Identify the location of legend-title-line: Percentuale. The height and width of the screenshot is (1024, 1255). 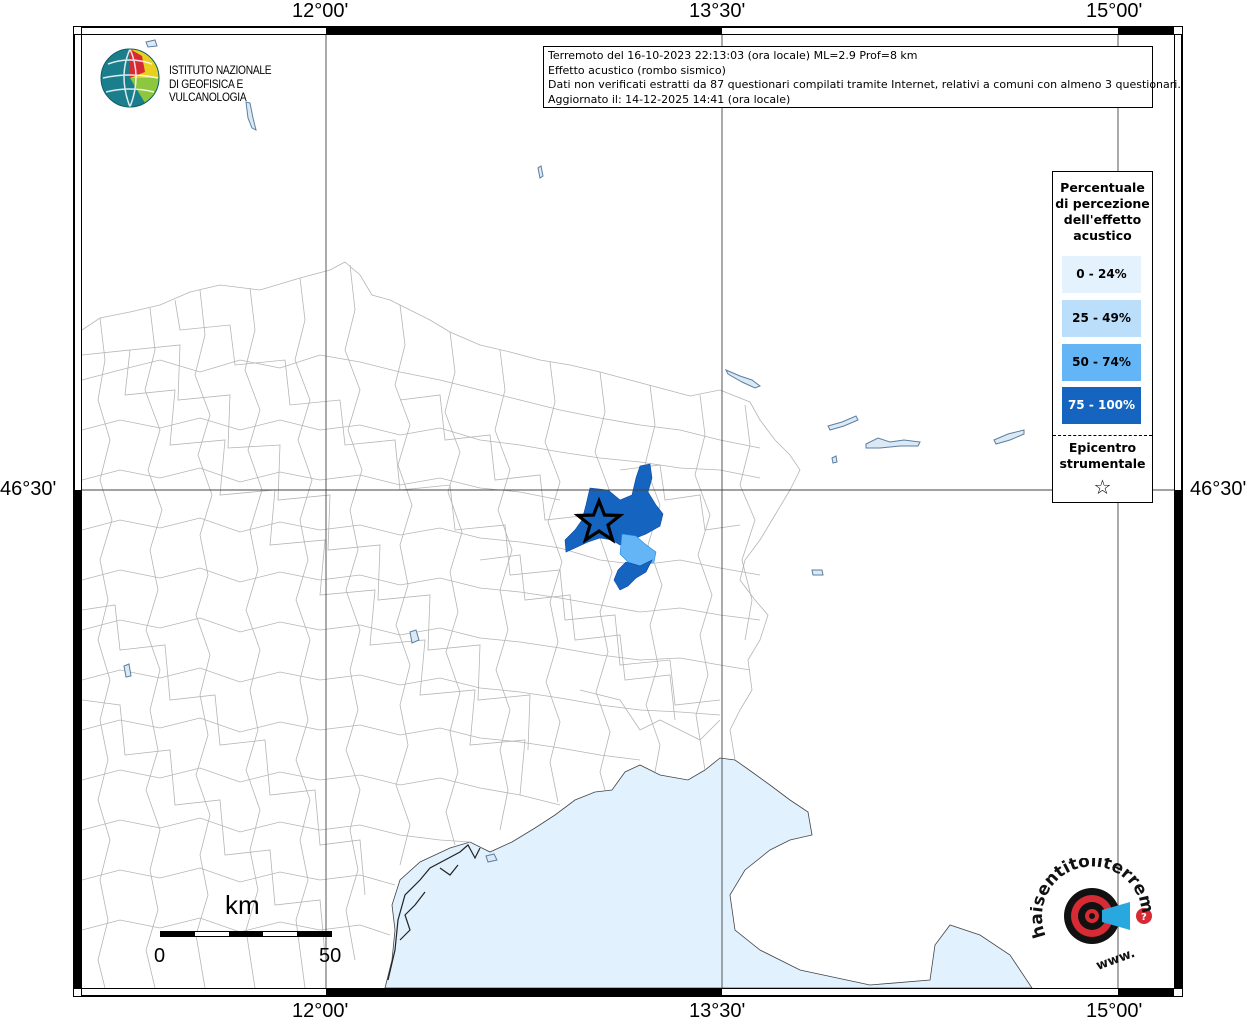
(1102, 187).